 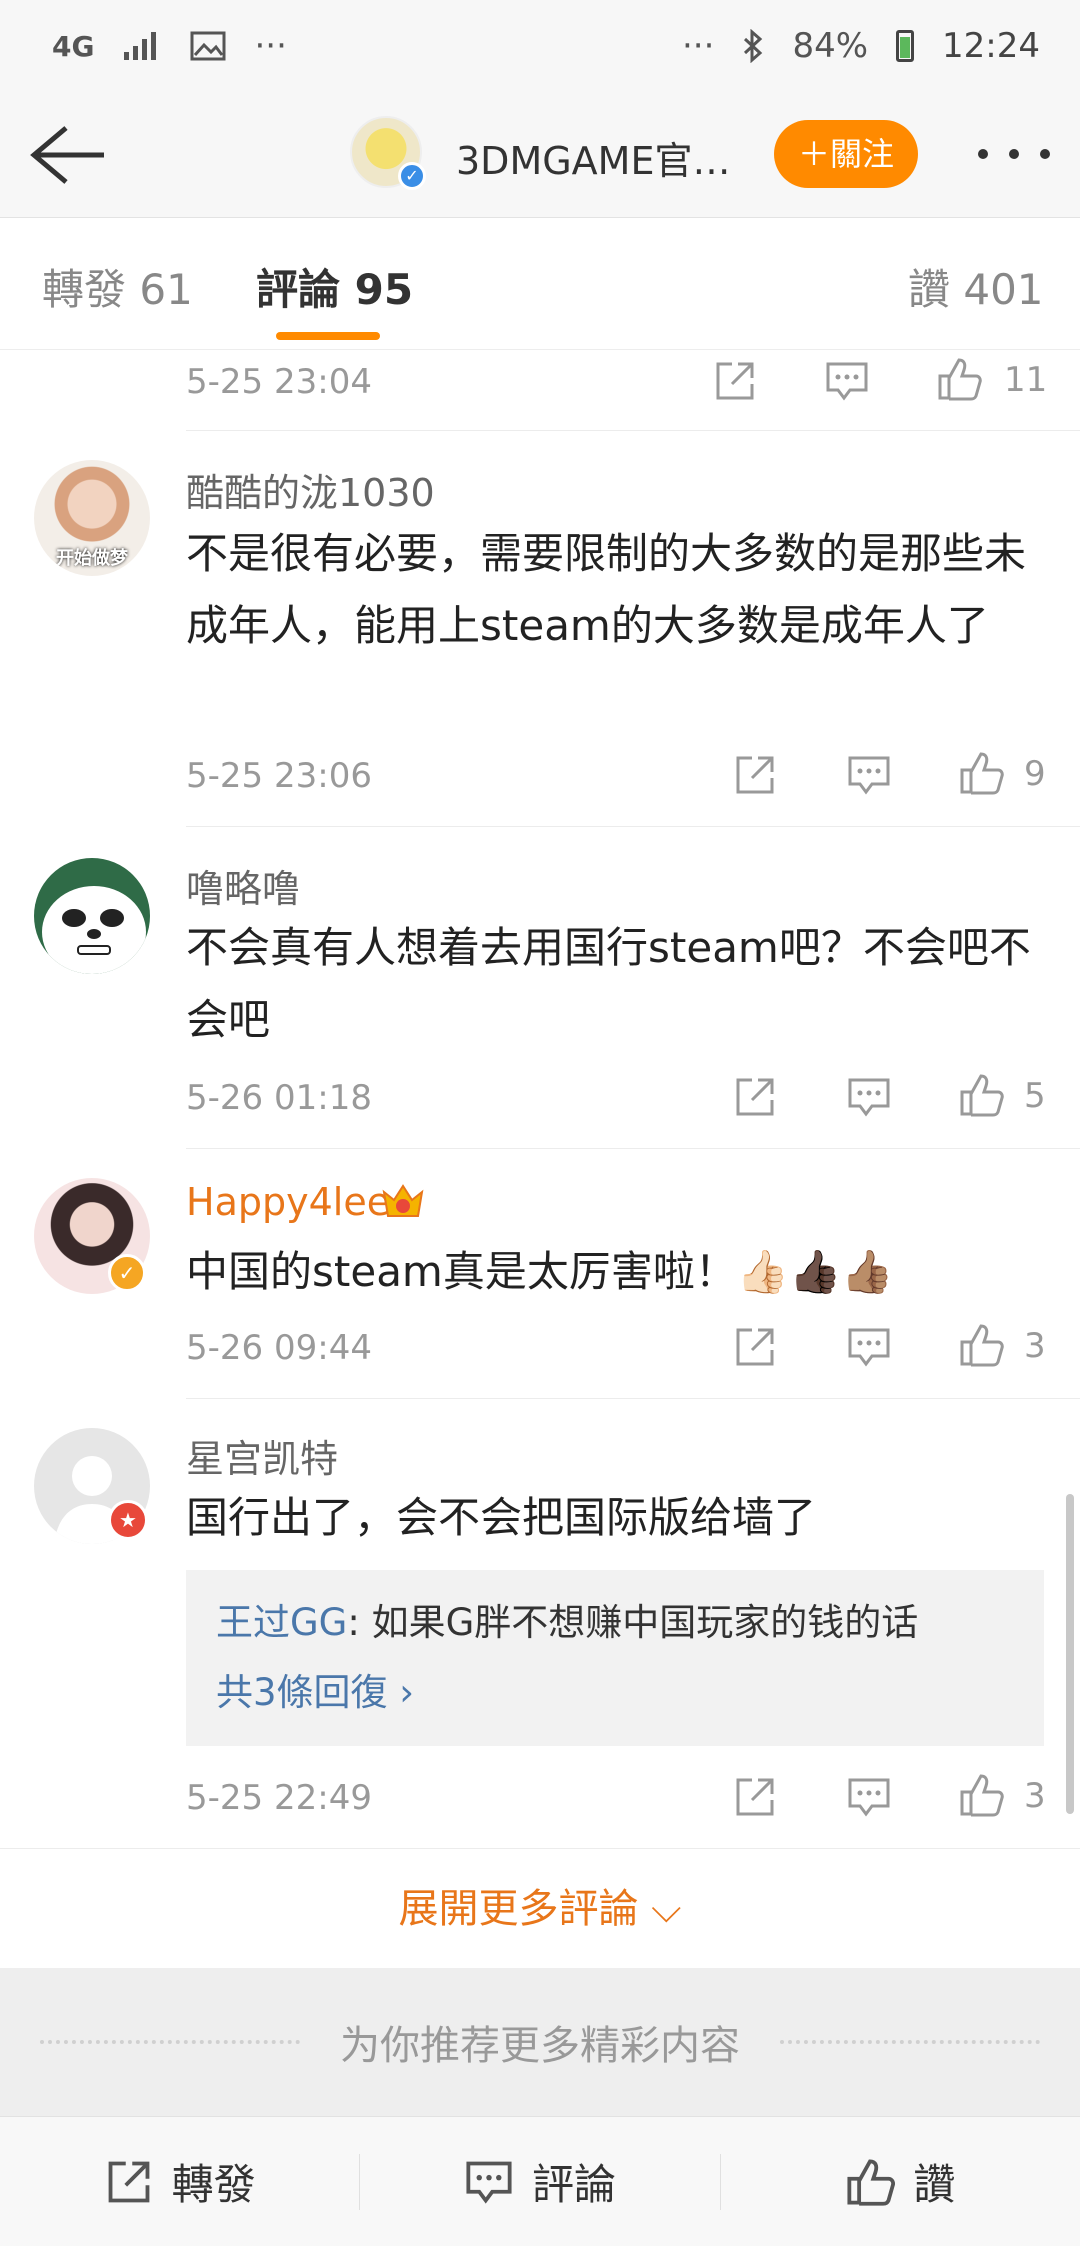 I want to click on verified-badge-icon: ✓, so click(x=412, y=176).